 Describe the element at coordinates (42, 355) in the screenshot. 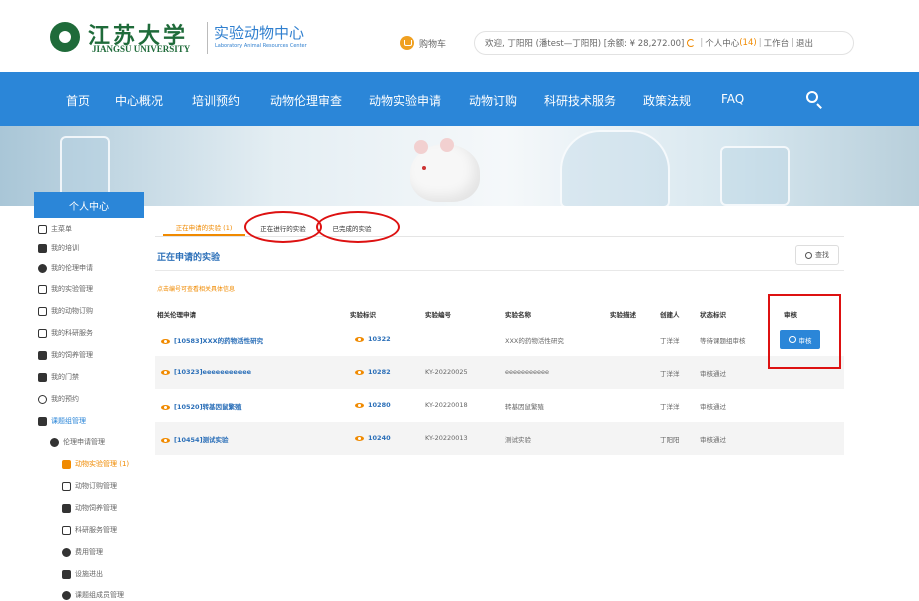

I see `animal-icon` at that location.